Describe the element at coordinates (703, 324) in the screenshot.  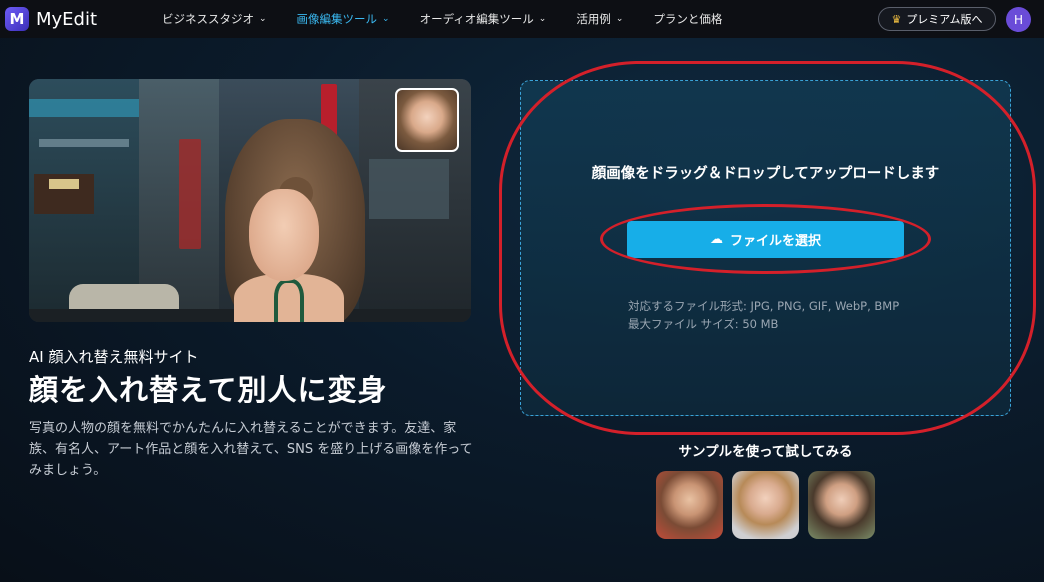
I see `max-file-size: 最大ファイル サイズ: 50 MB` at that location.